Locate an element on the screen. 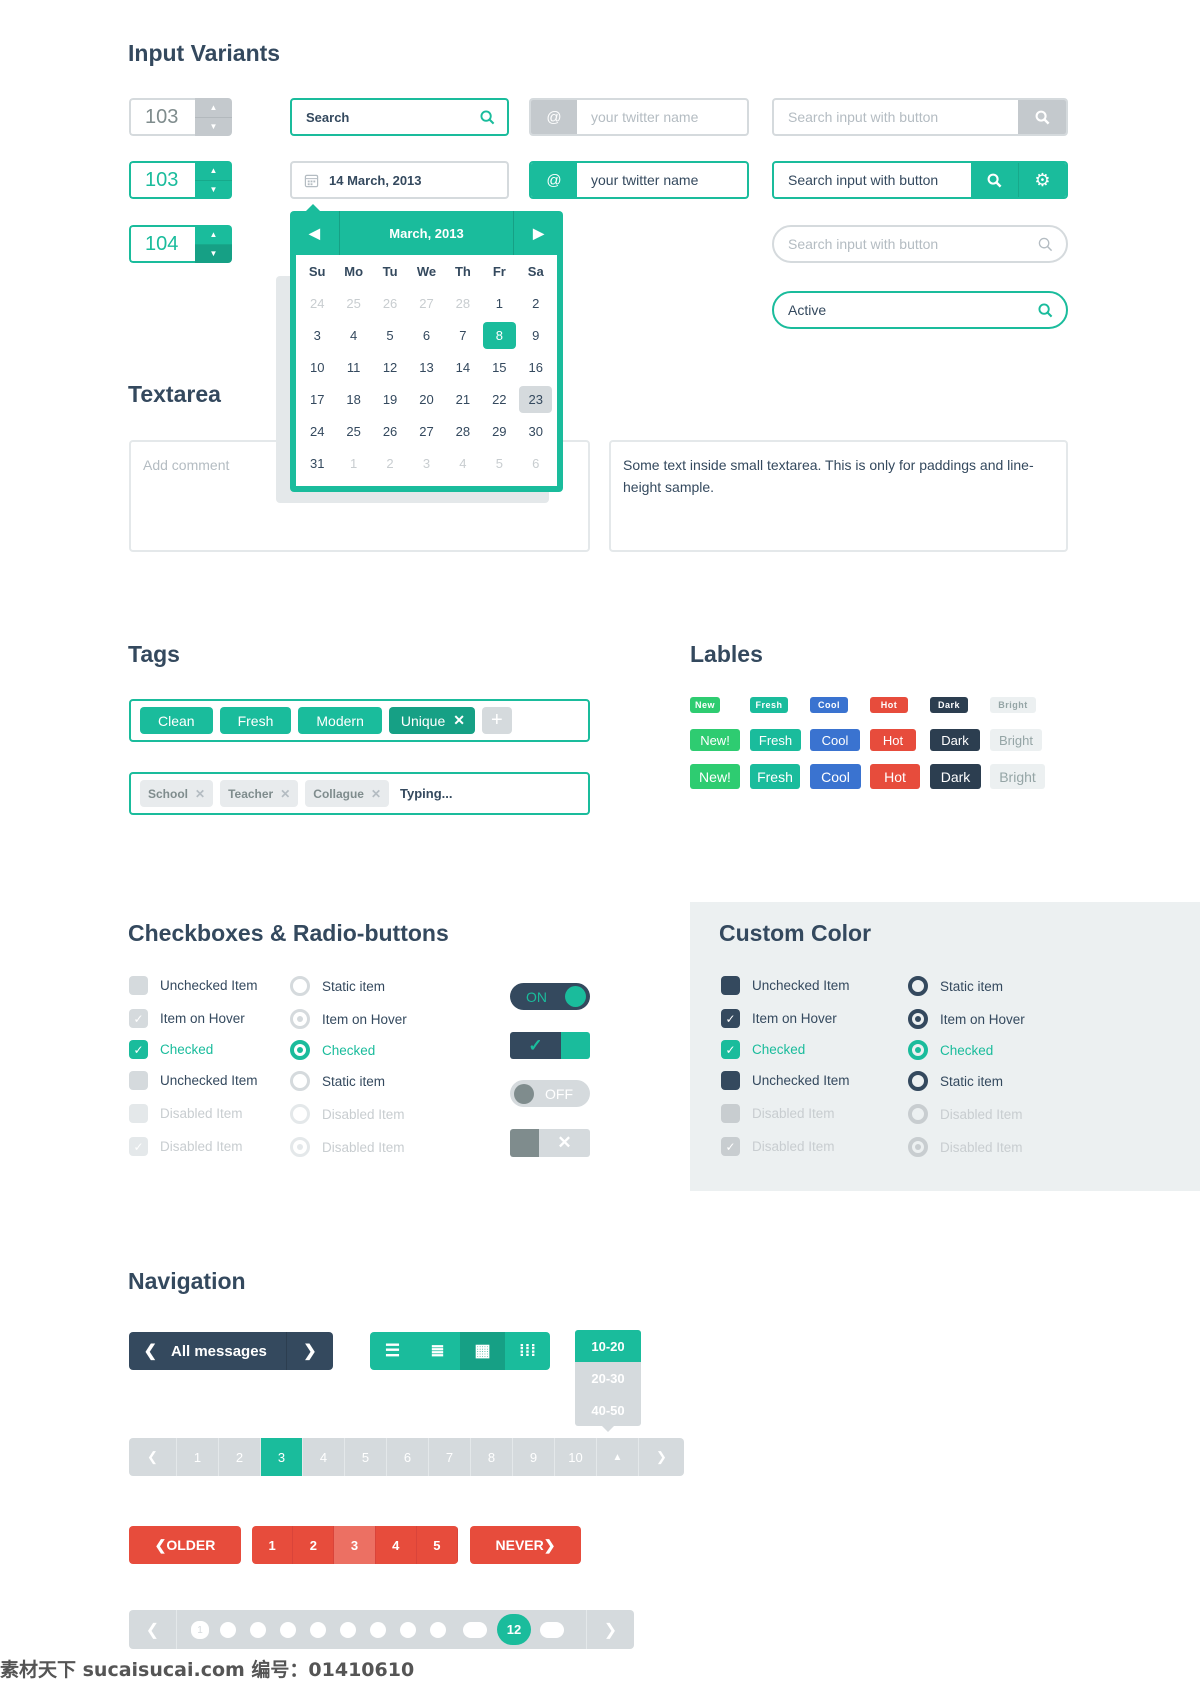 The height and width of the screenshot is (1690, 1200). tag-input: Clean Fresh Modern Unique ✕ + is located at coordinates (359, 720).